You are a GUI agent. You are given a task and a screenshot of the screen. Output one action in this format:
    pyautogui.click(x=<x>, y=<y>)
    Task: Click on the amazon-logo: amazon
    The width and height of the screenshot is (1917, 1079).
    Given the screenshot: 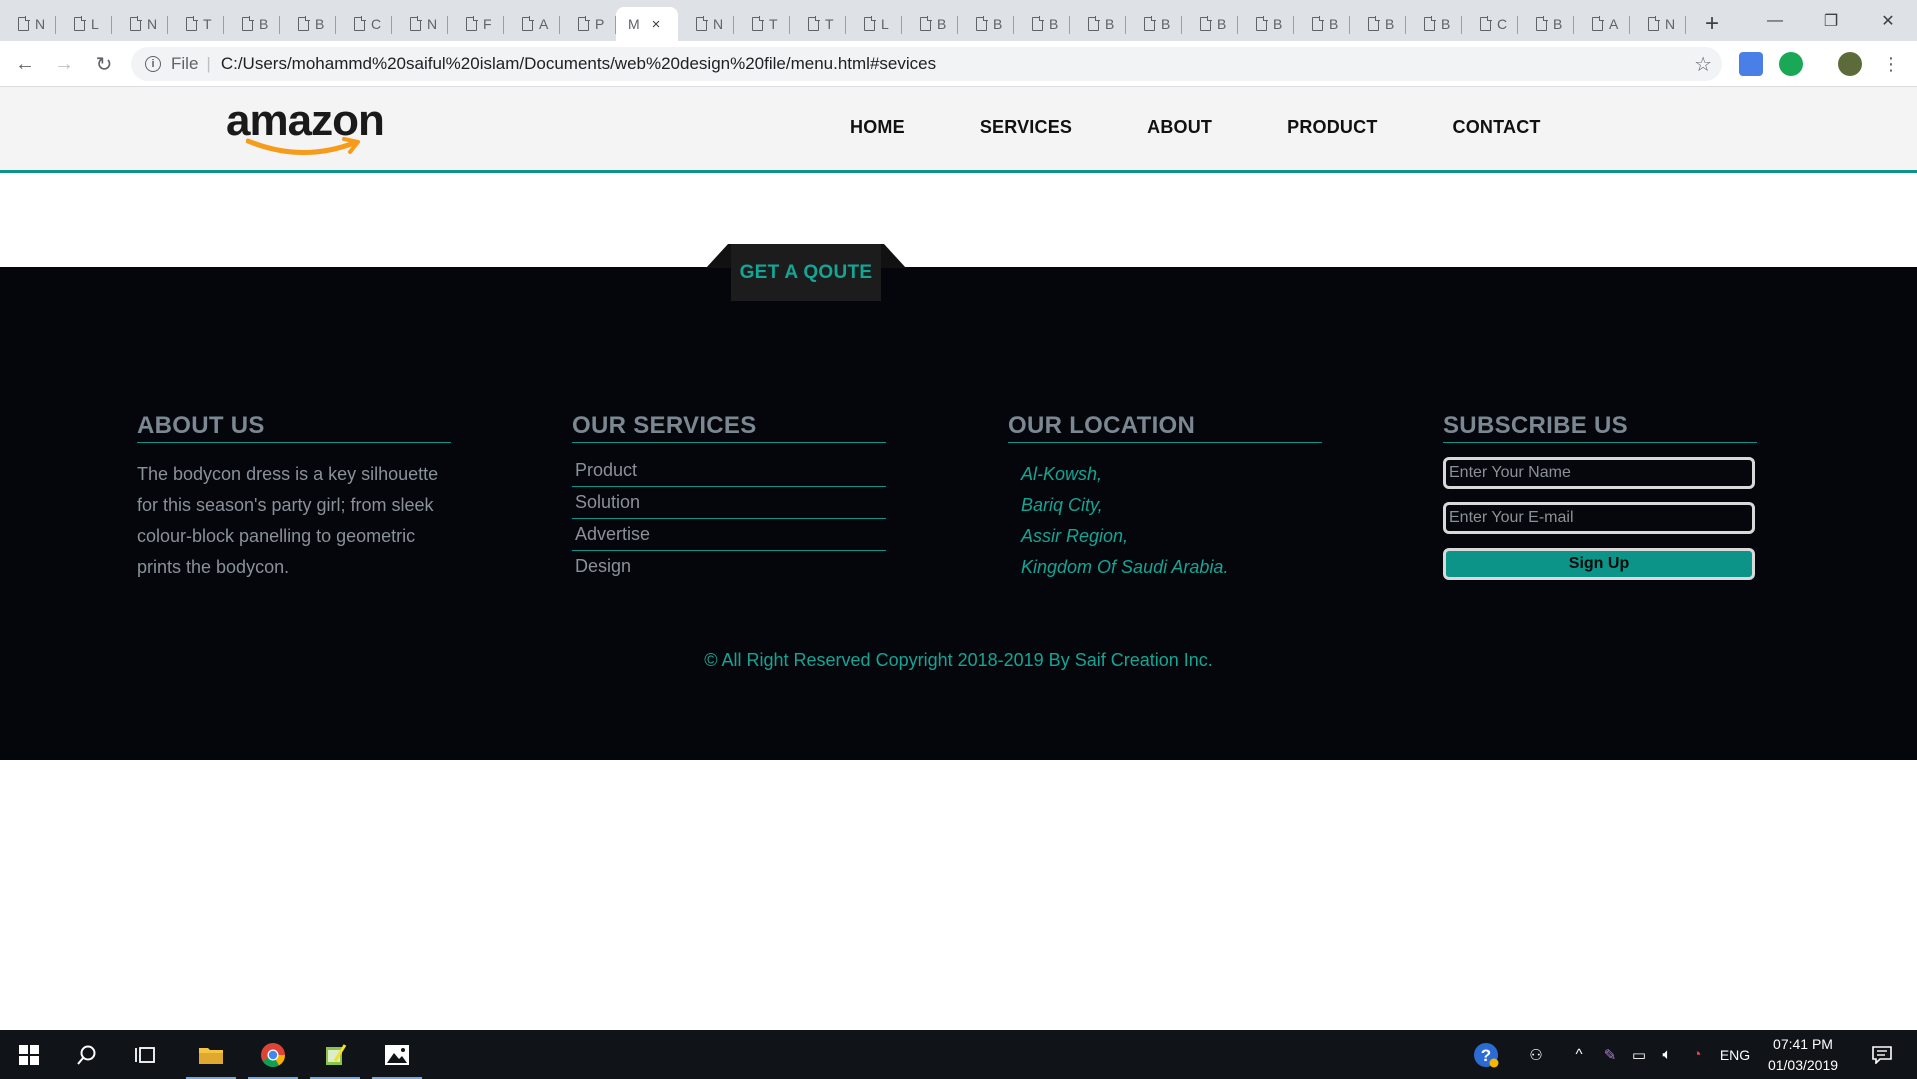 What is the action you would take?
    pyautogui.click(x=308, y=127)
    